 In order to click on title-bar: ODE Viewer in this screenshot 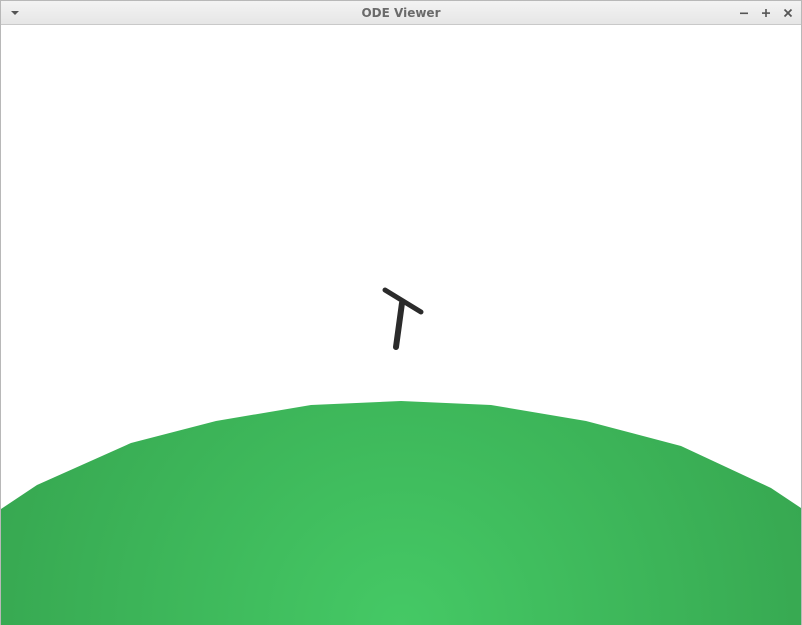, I will do `click(401, 13)`.